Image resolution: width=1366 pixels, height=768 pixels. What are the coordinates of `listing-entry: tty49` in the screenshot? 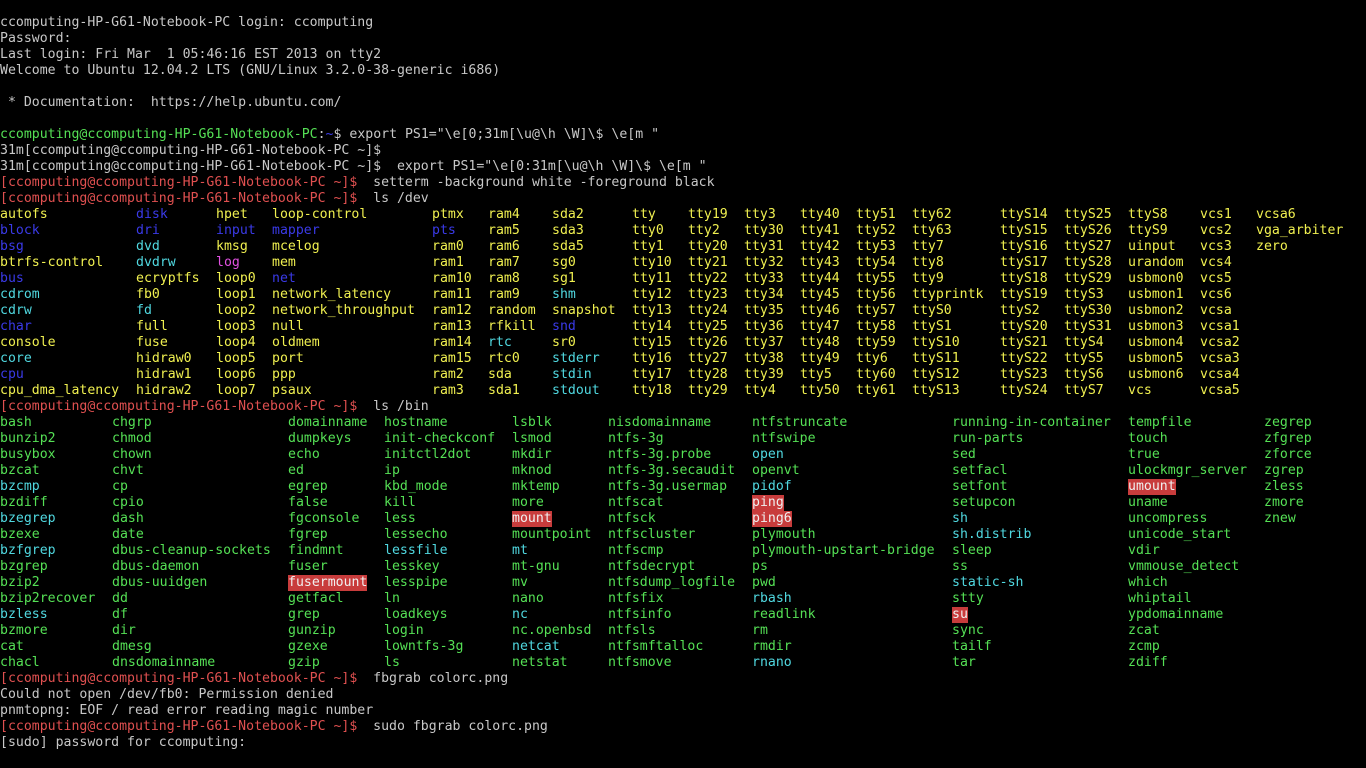 It's located at (820, 358).